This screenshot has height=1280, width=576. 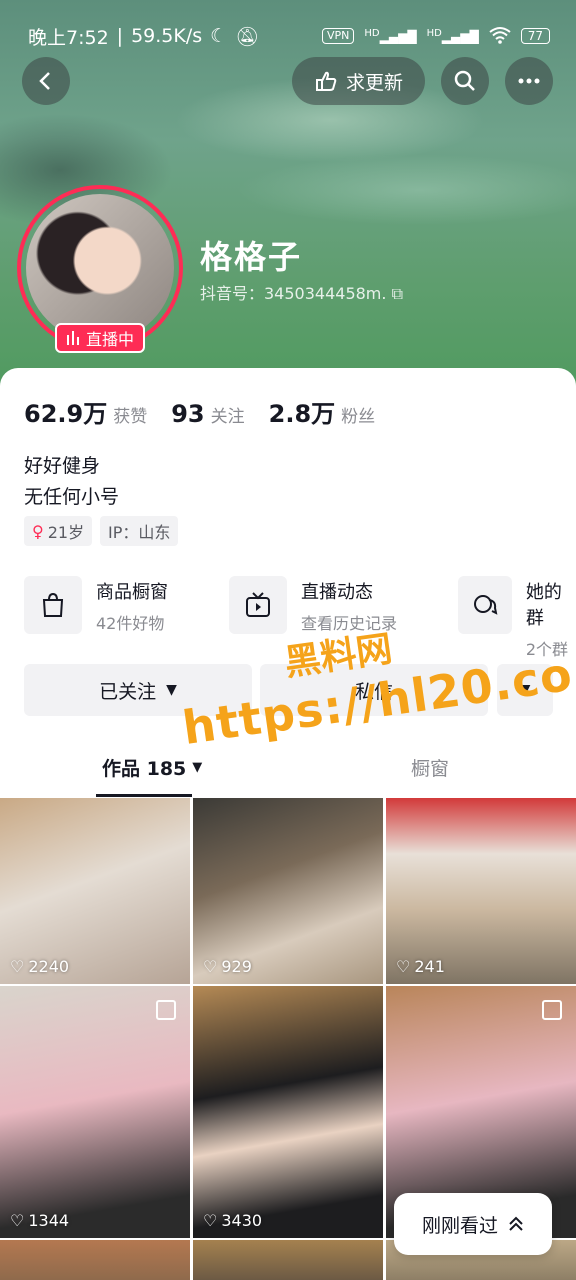 What do you see at coordinates (247, 36) in the screenshot?
I see `mute-icon: 🔕︎` at bounding box center [247, 36].